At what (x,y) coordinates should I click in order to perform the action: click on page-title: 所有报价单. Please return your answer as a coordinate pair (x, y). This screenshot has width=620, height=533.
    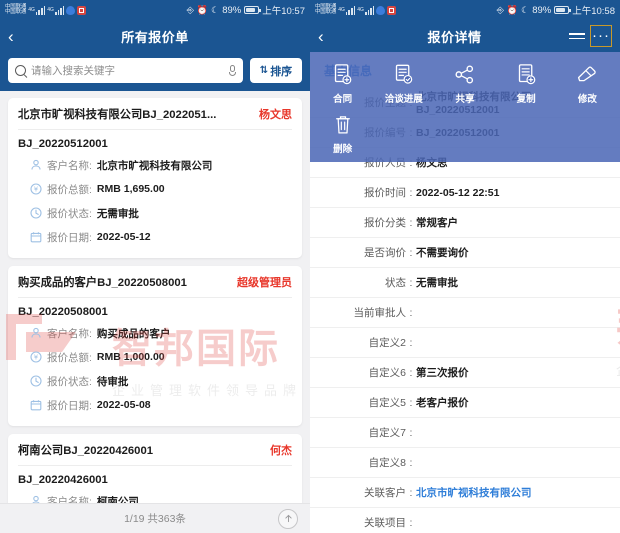
    Looking at the image, I should click on (155, 37).